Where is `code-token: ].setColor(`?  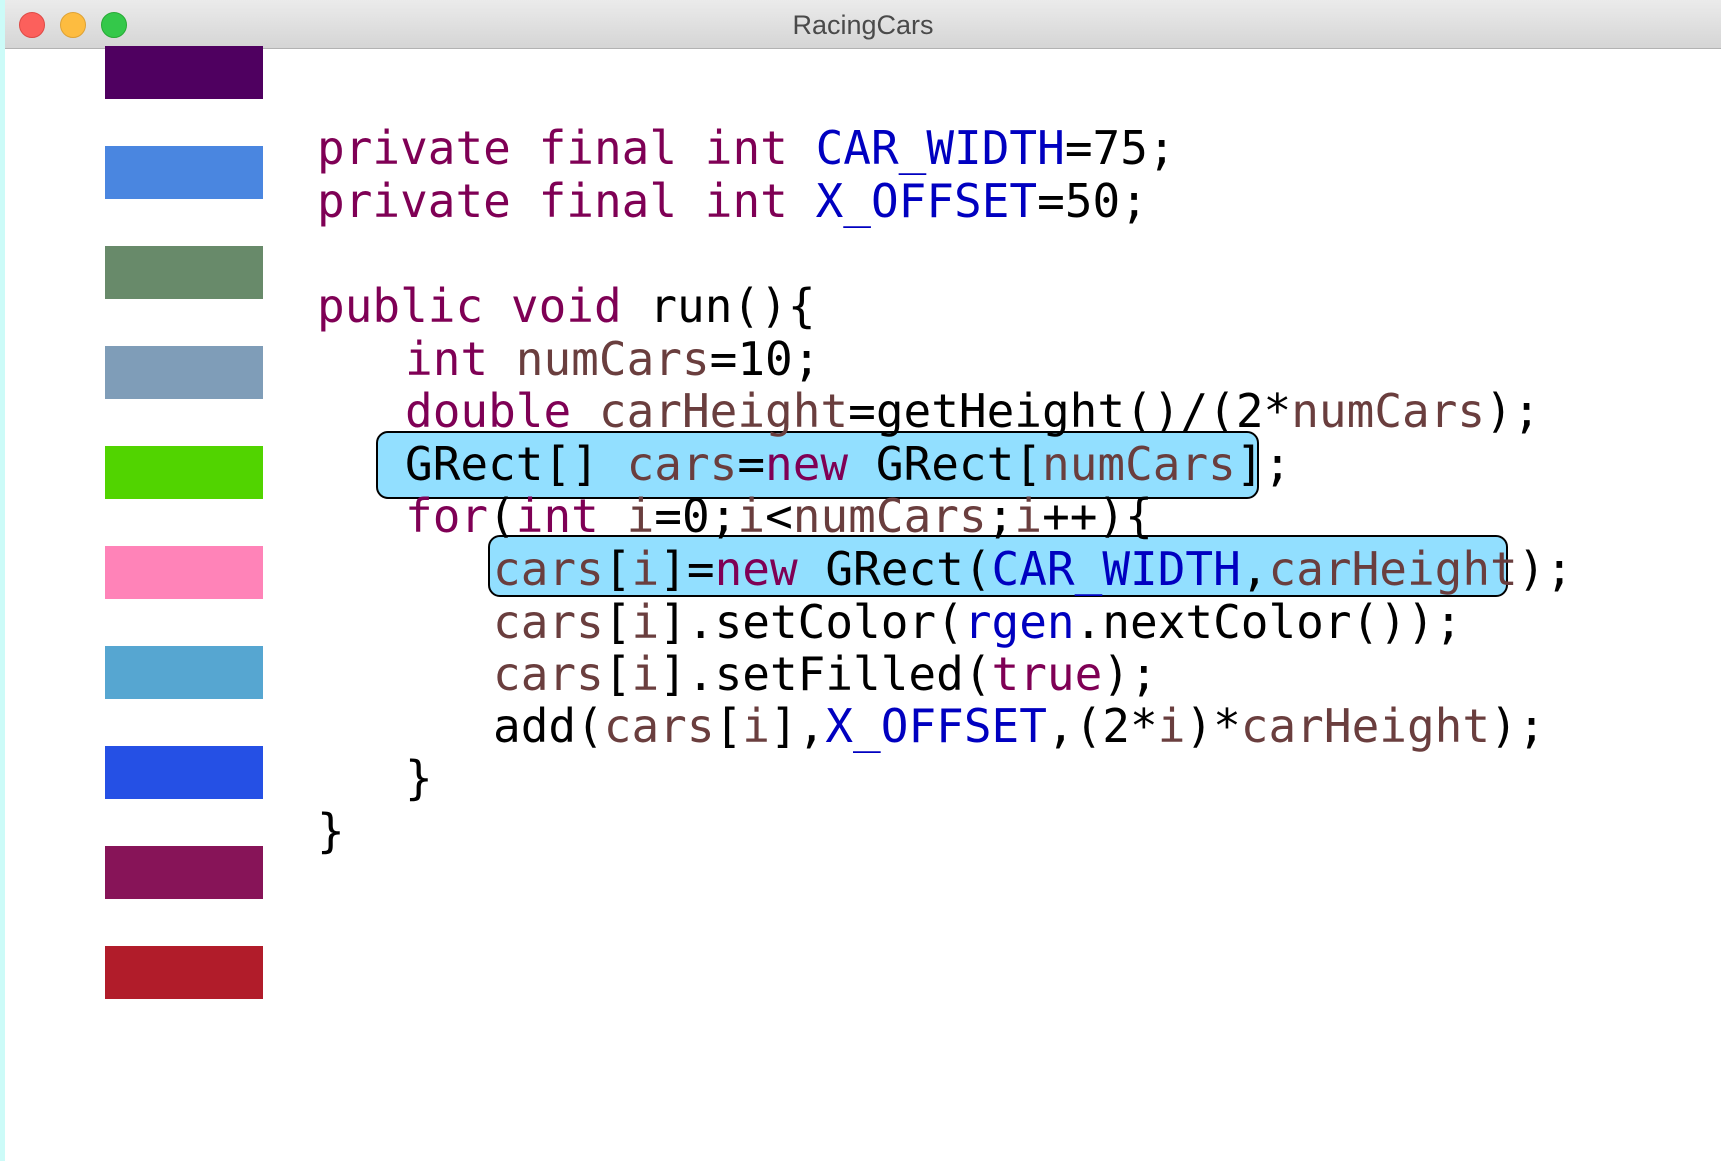 code-token: ].setColor( is located at coordinates (811, 622).